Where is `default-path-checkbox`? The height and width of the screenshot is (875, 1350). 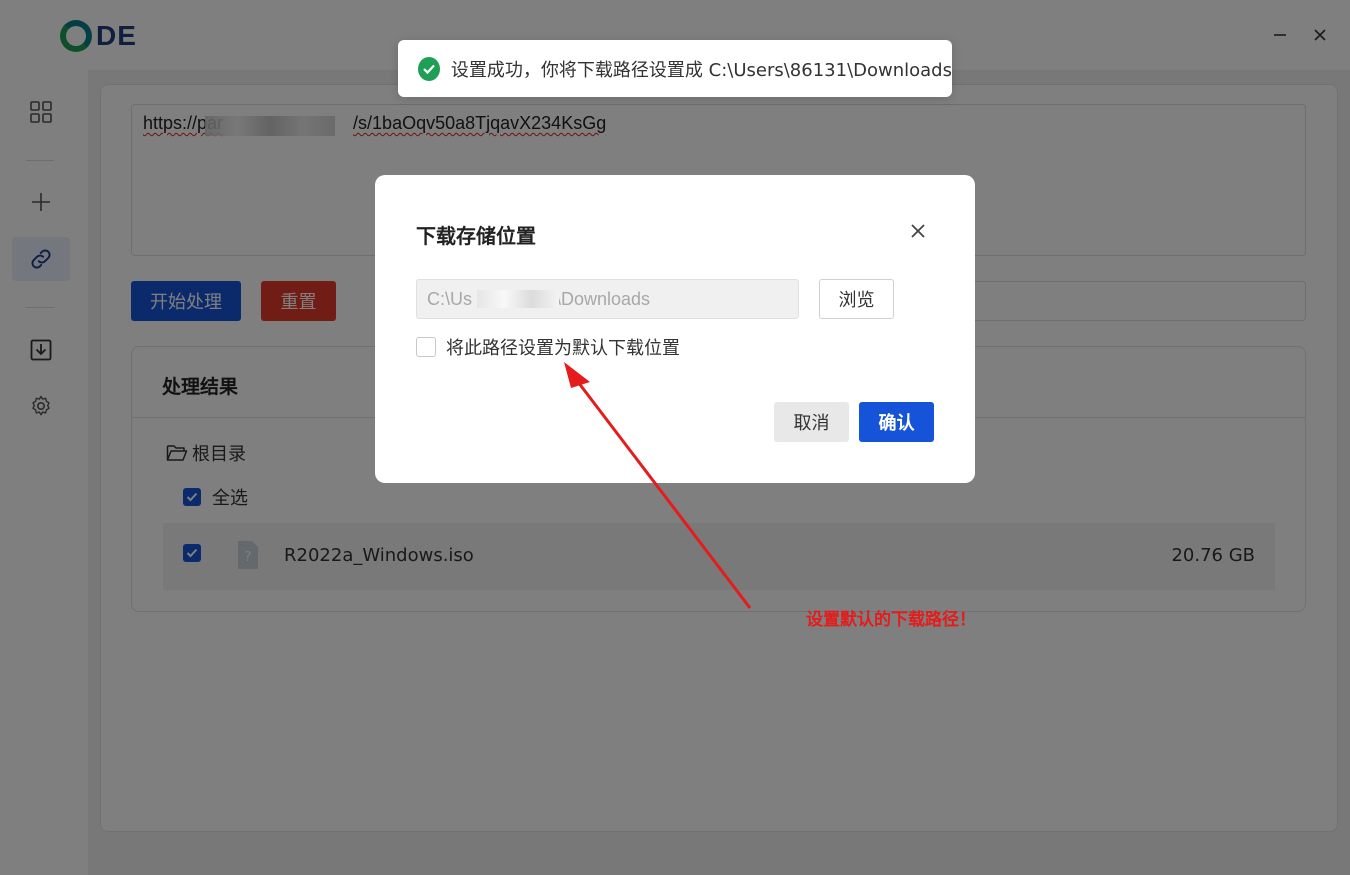
default-path-checkbox is located at coordinates (426, 347).